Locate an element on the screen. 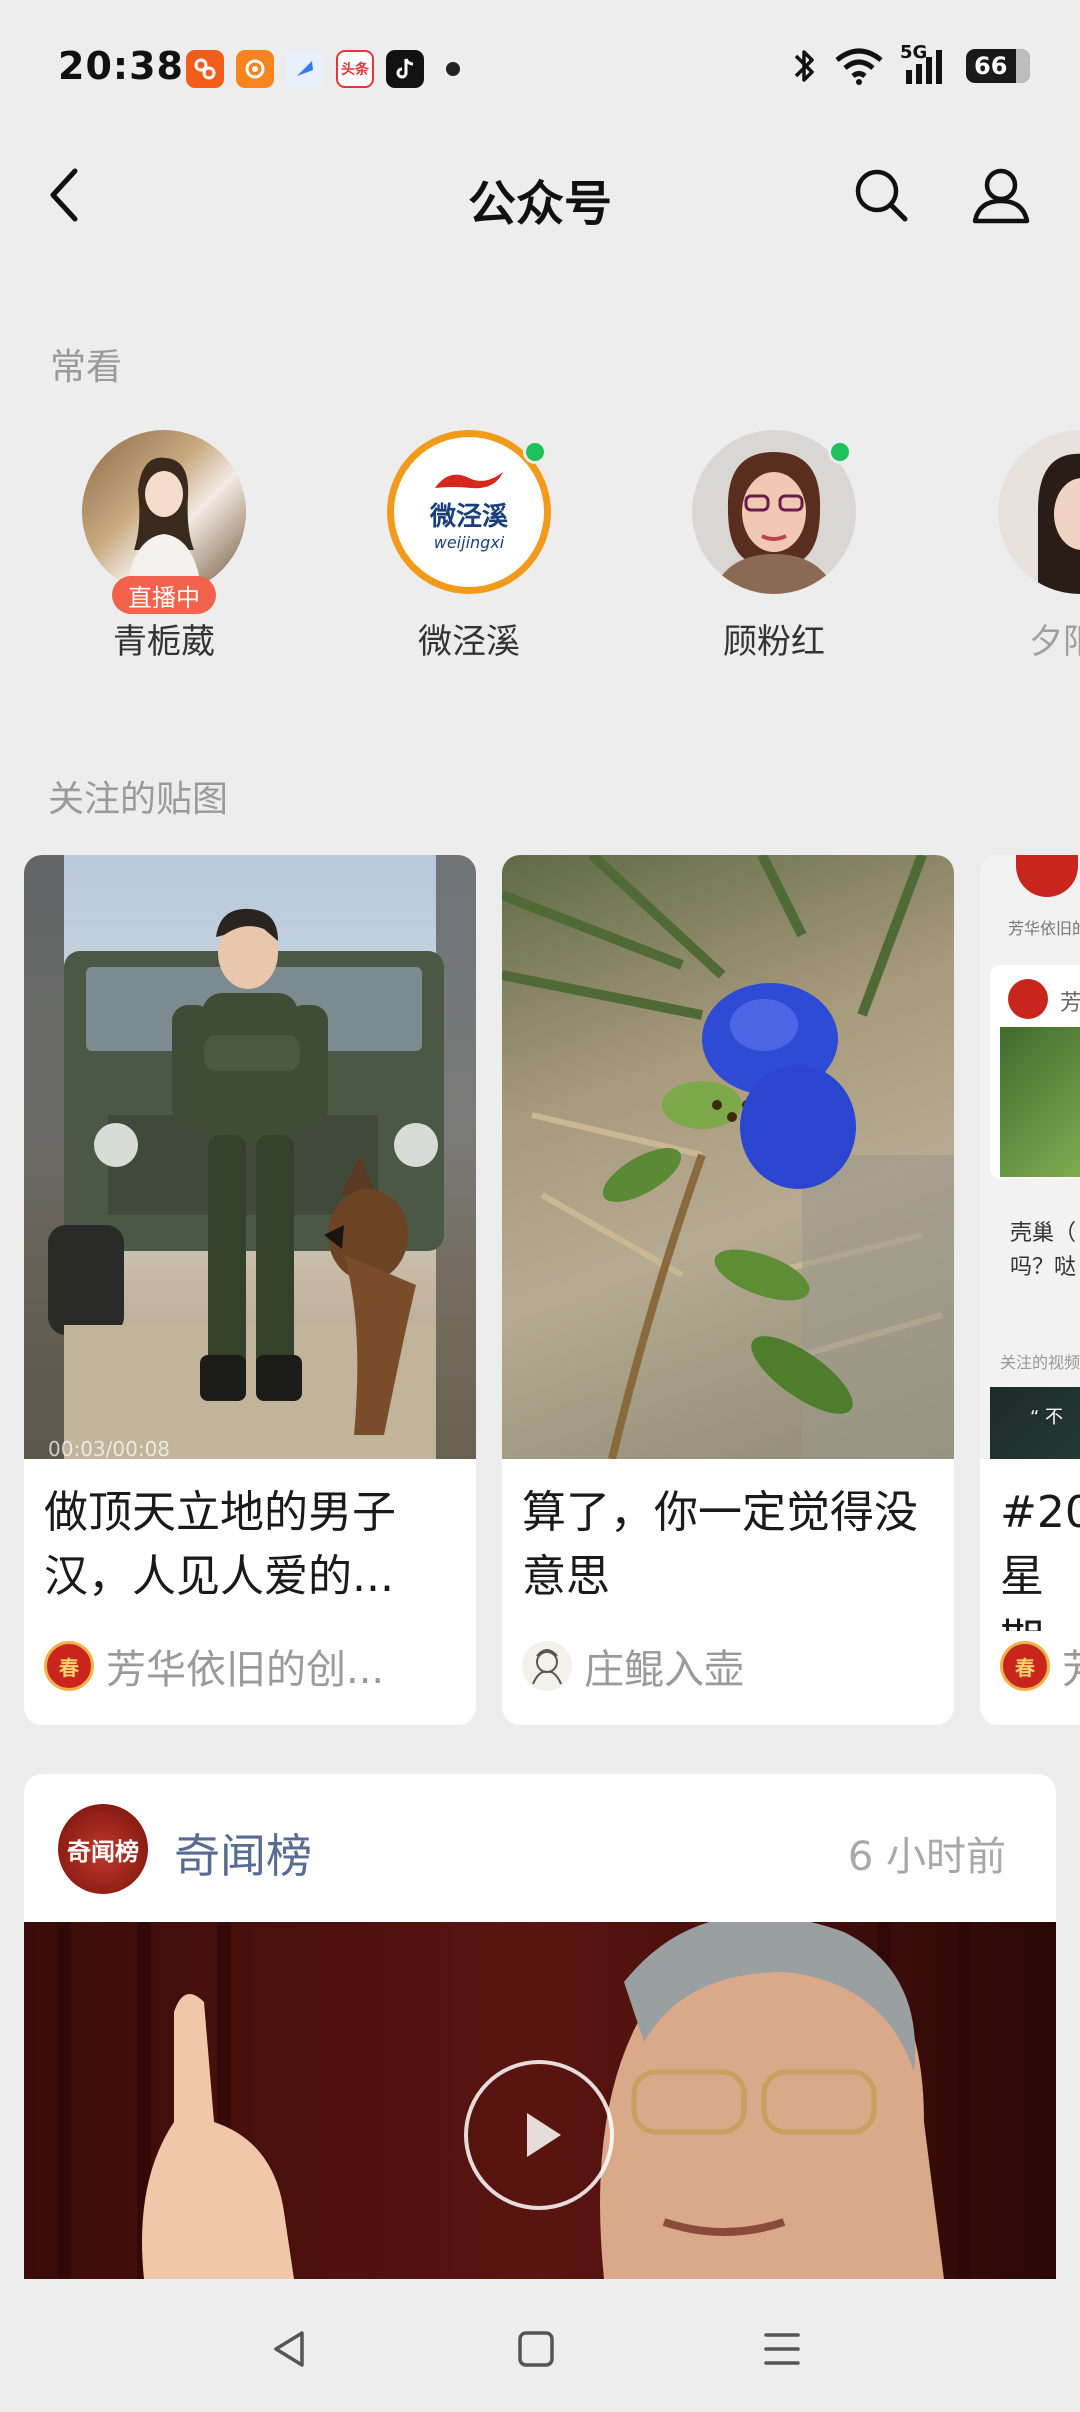 This screenshot has width=1080, height=2412. search-button is located at coordinates (881, 195).